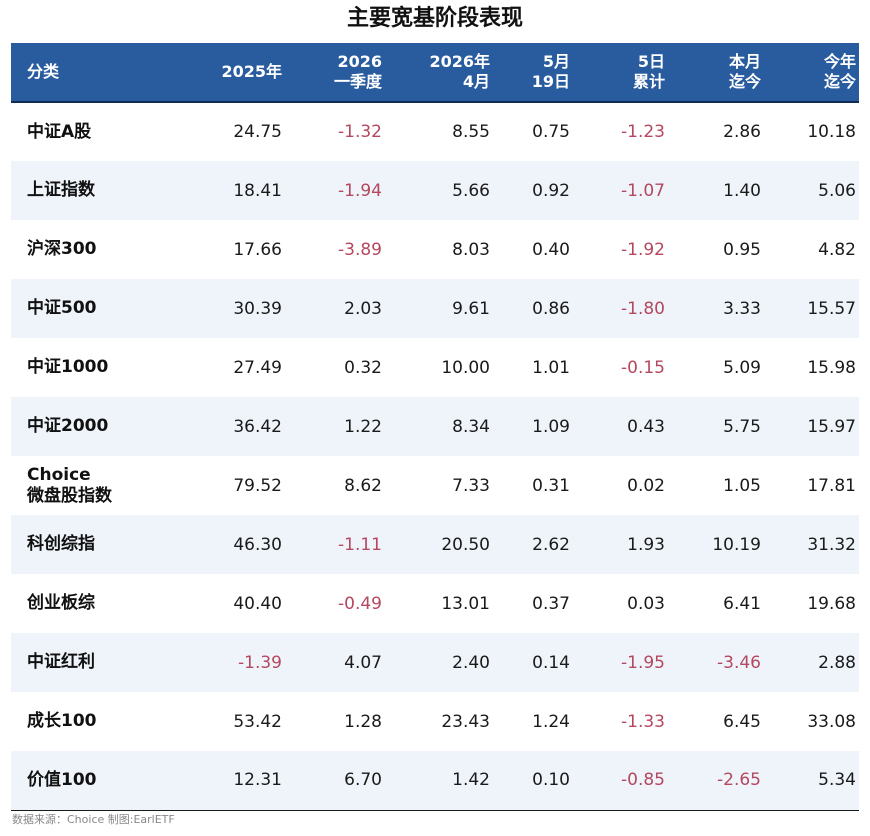 Image resolution: width=870 pixels, height=836 pixels. I want to click on value-cell: 31.32, so click(811, 544).